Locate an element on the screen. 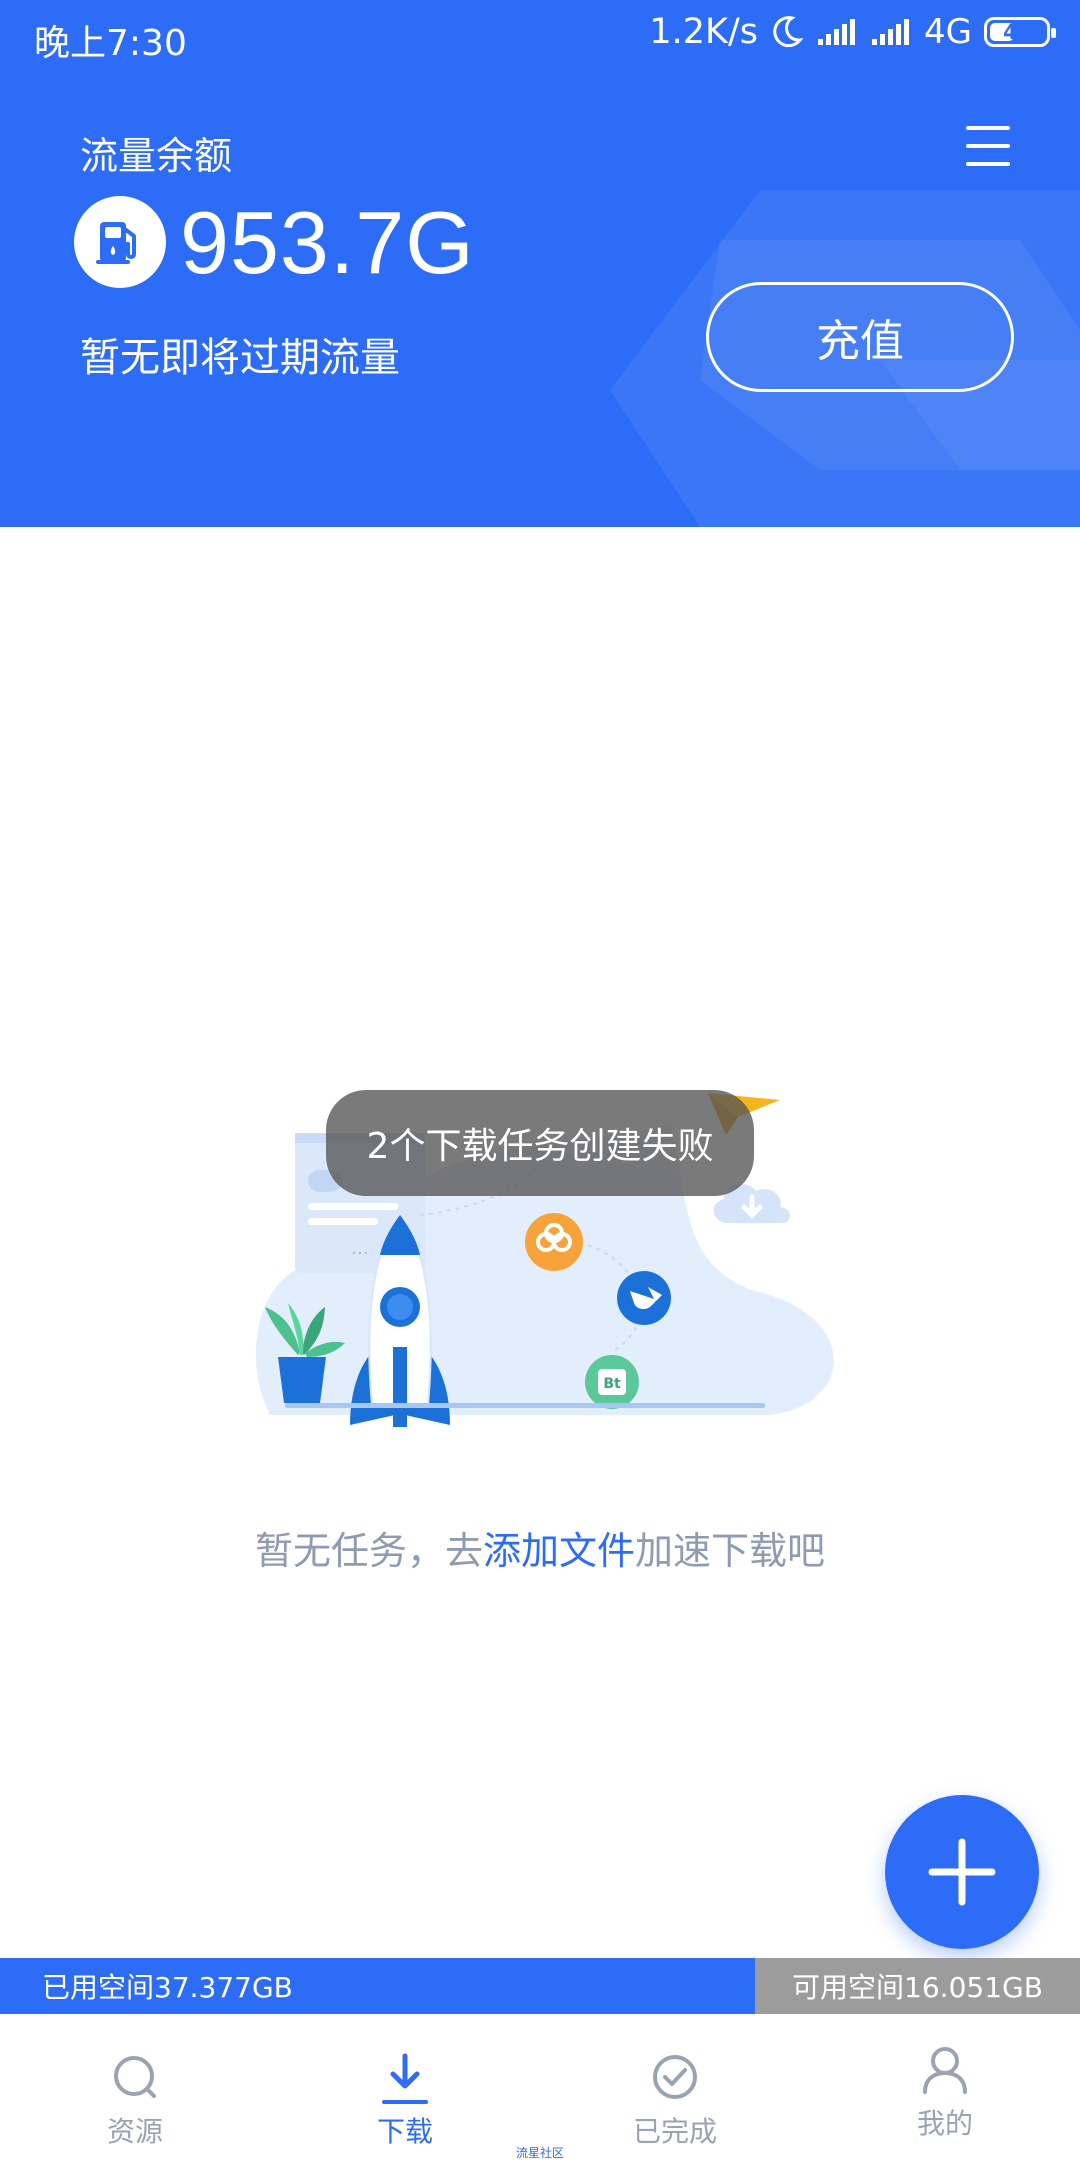  tab-resources: 资源 is located at coordinates (135, 2089).